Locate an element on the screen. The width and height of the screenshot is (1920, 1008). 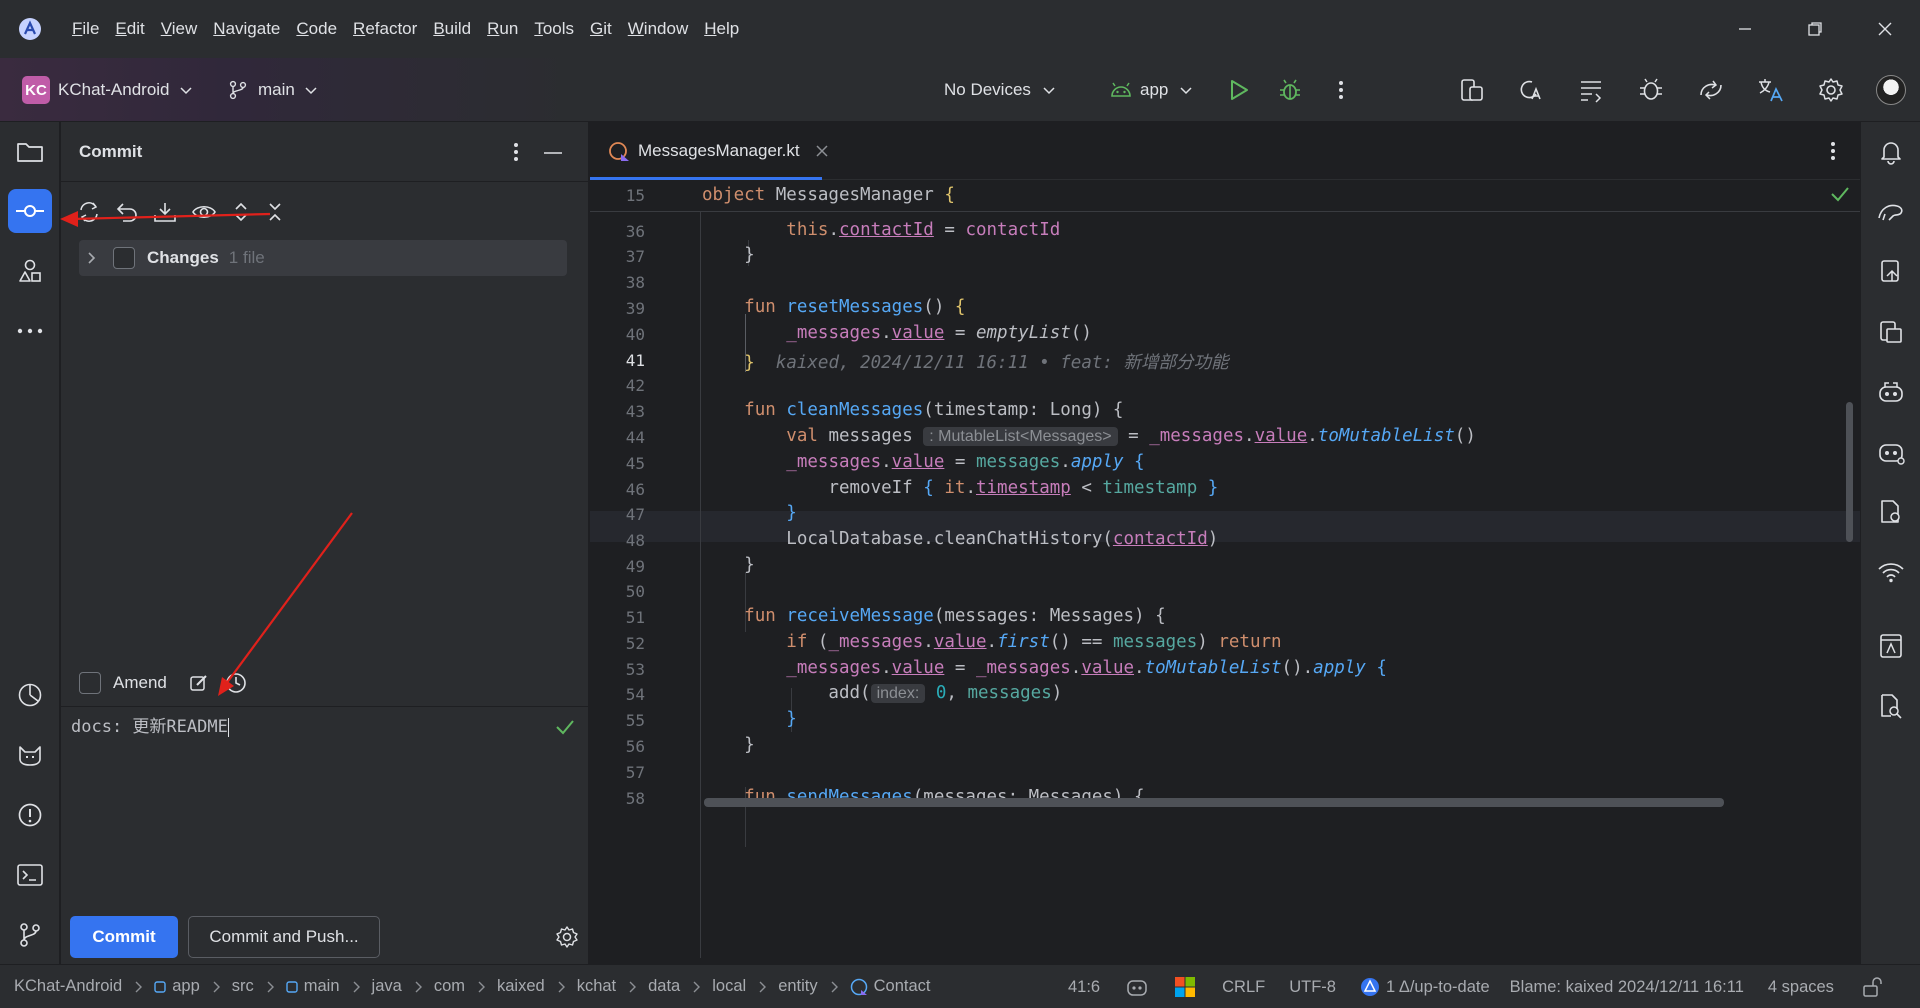
logcat-icon is located at coordinates (30, 755).